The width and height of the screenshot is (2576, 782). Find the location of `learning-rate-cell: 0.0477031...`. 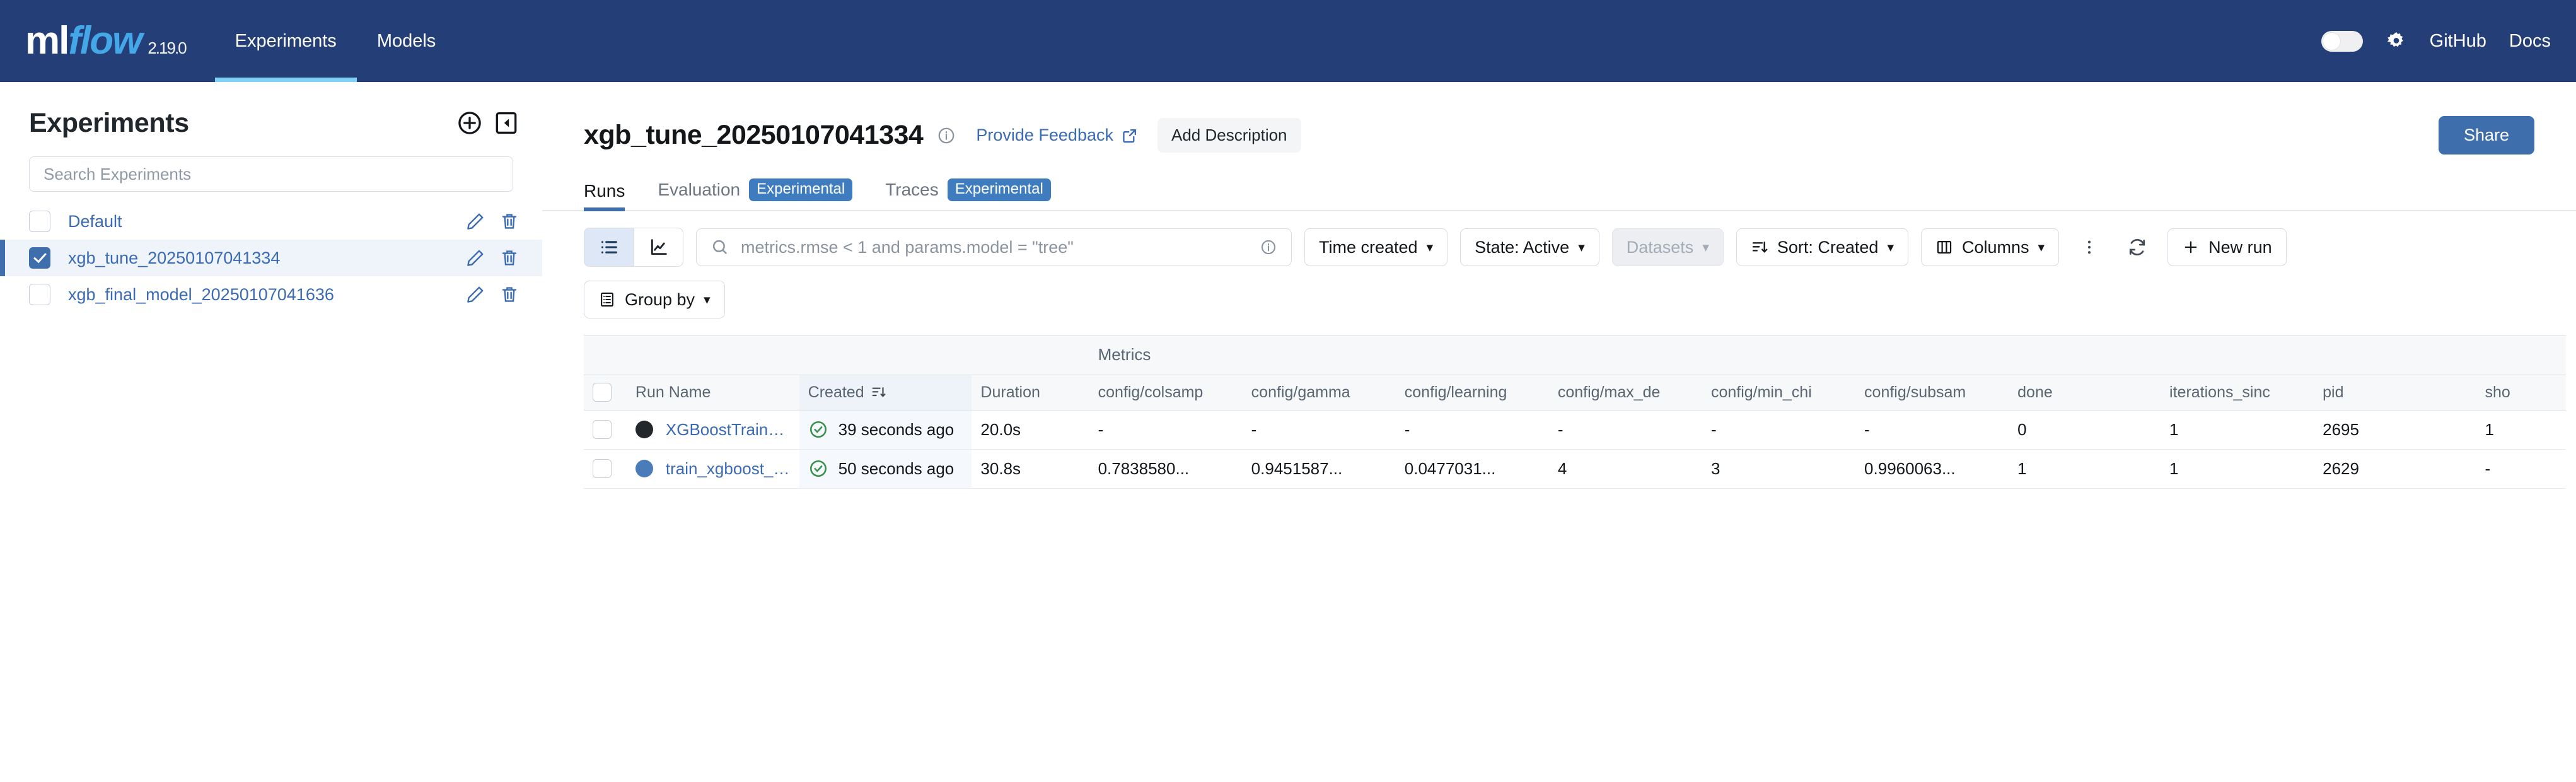

learning-rate-cell: 0.0477031... is located at coordinates (1472, 469).